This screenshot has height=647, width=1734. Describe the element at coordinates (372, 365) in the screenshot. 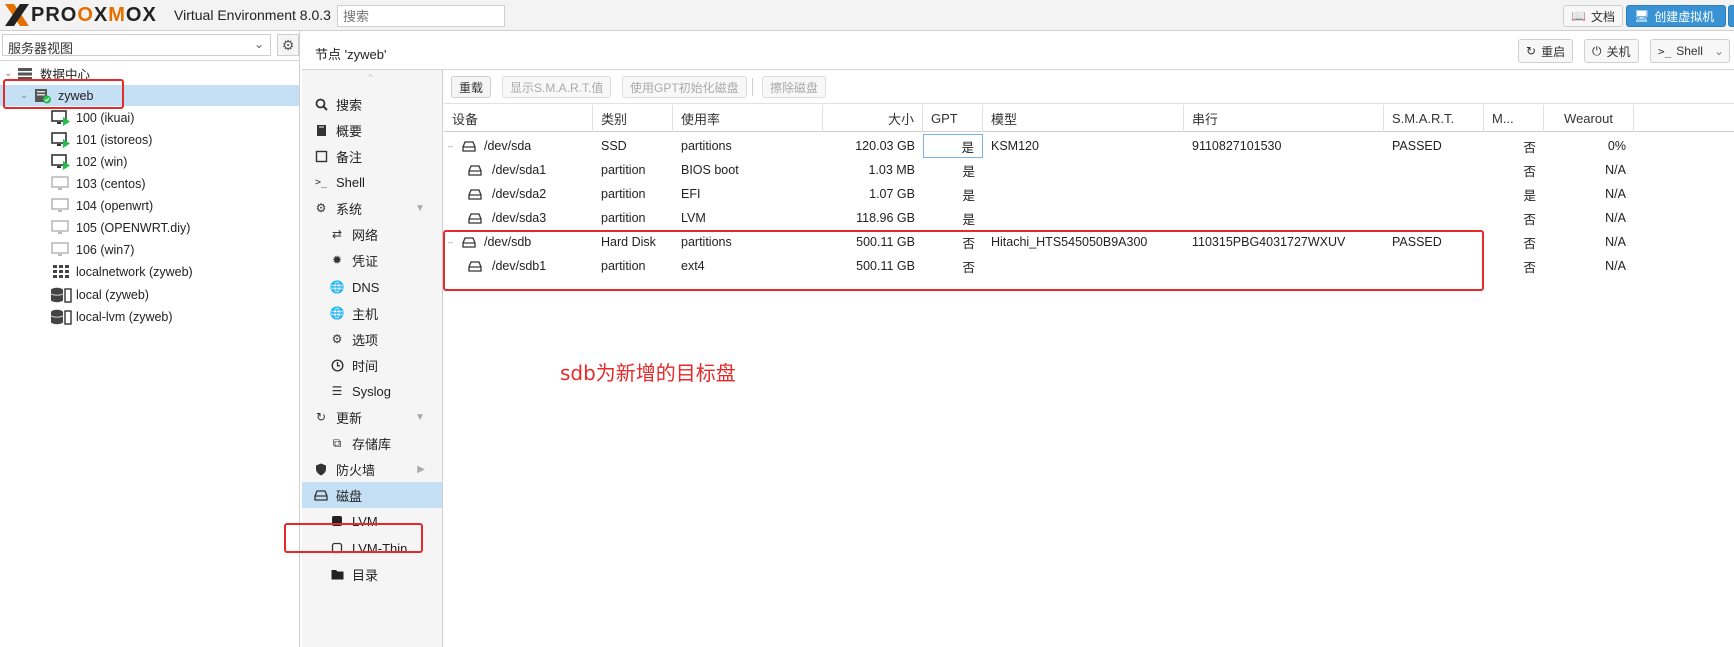

I see `nav-item-time: 时间` at that location.